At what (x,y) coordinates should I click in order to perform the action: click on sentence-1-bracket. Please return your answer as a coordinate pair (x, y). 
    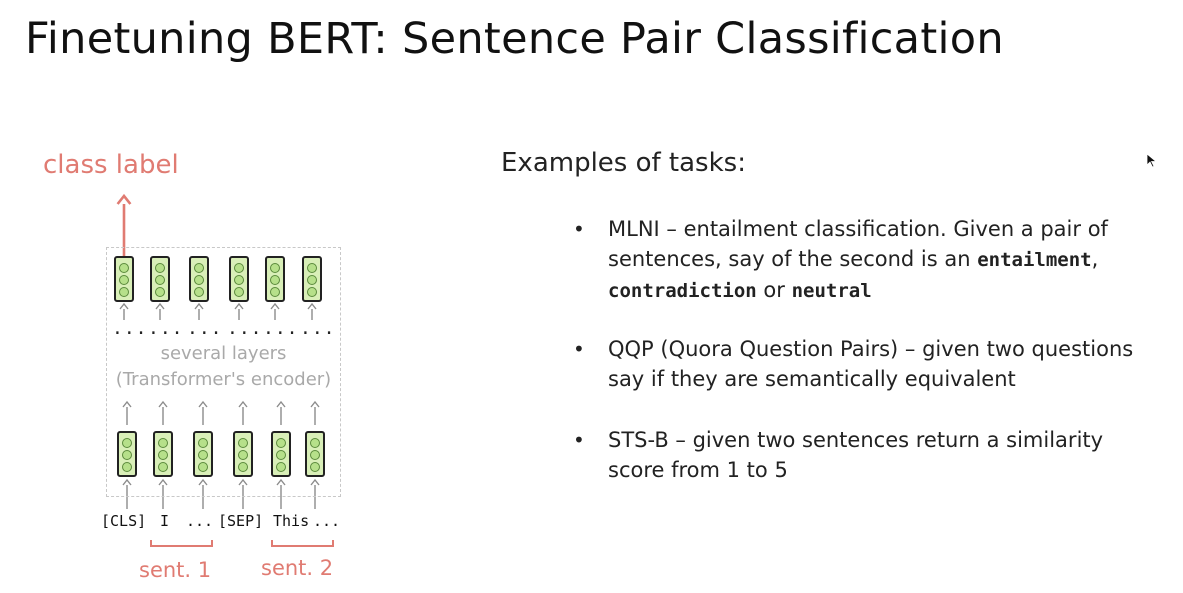
    Looking at the image, I should click on (181, 543).